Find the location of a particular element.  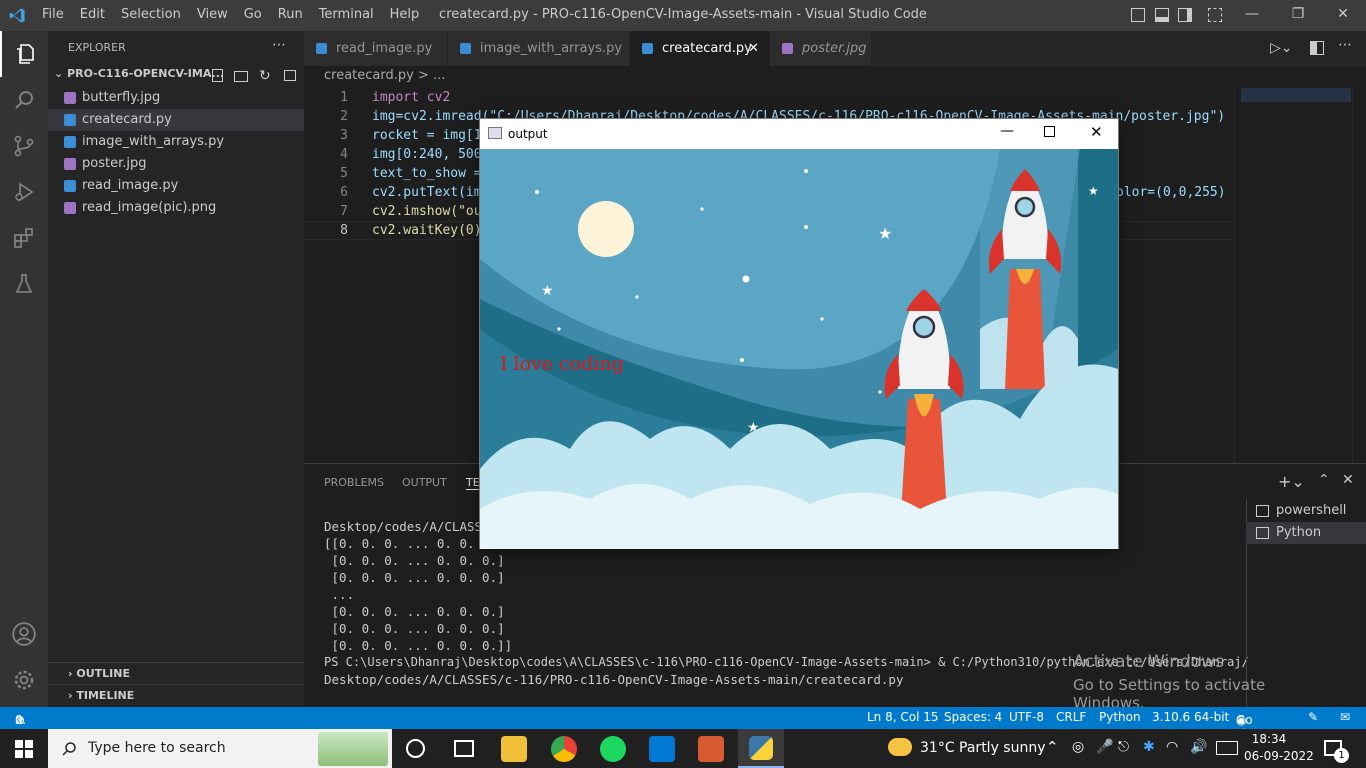

settings-gear-icon is located at coordinates (24, 680).